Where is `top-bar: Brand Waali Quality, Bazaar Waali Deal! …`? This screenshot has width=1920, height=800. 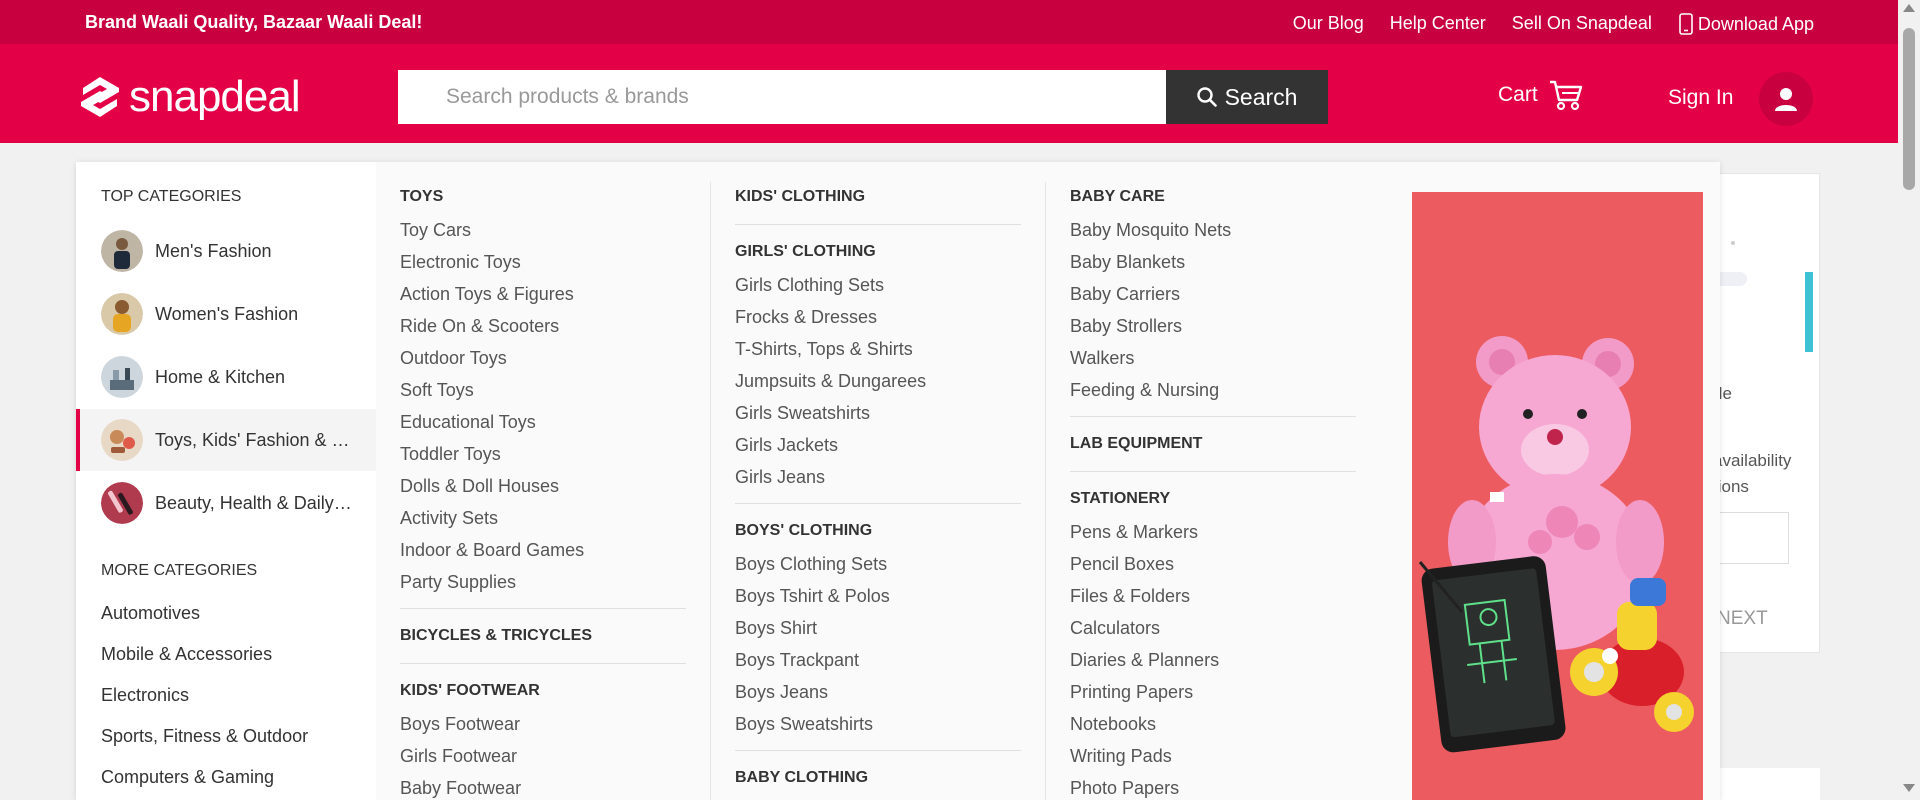 top-bar: Brand Waali Quality, Bazaar Waali Deal! … is located at coordinates (960, 22).